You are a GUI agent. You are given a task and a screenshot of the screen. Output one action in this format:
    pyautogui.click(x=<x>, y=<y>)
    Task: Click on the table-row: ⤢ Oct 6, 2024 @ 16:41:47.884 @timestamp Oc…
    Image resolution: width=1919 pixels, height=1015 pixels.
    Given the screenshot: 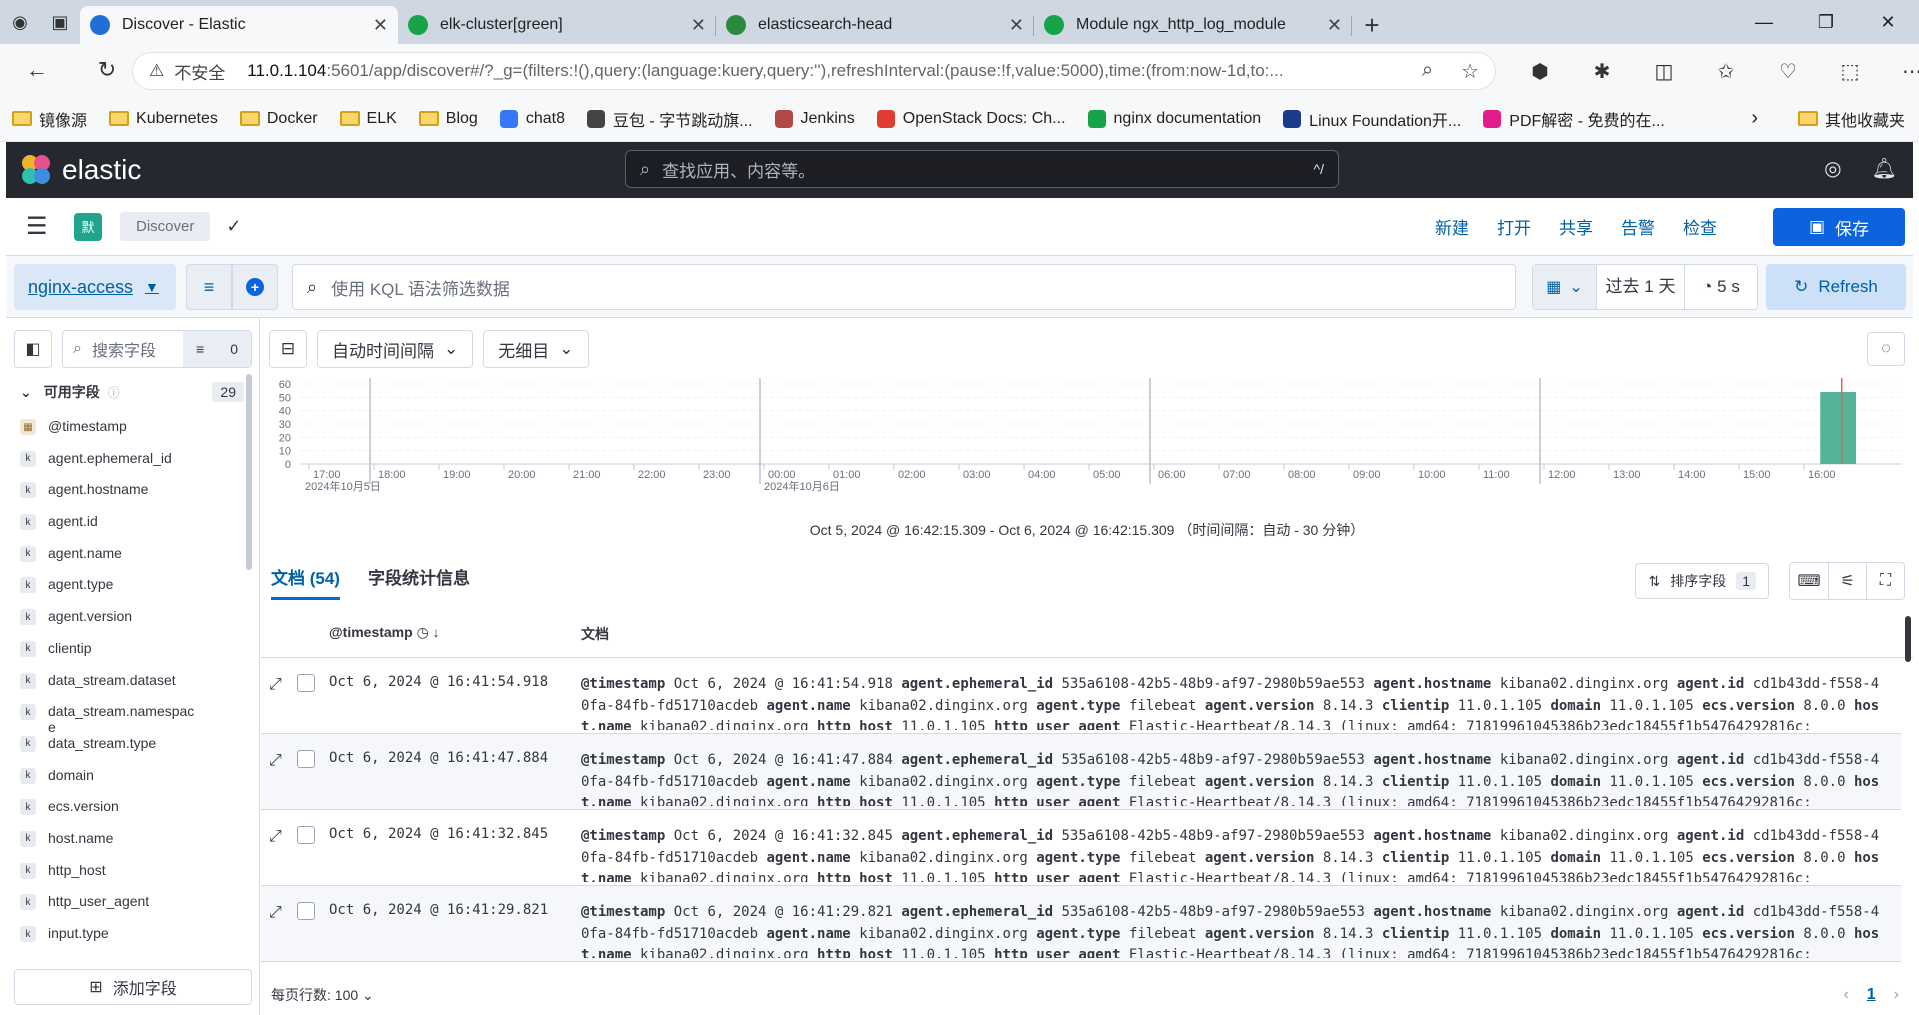 What is the action you would take?
    pyautogui.click(x=1081, y=772)
    